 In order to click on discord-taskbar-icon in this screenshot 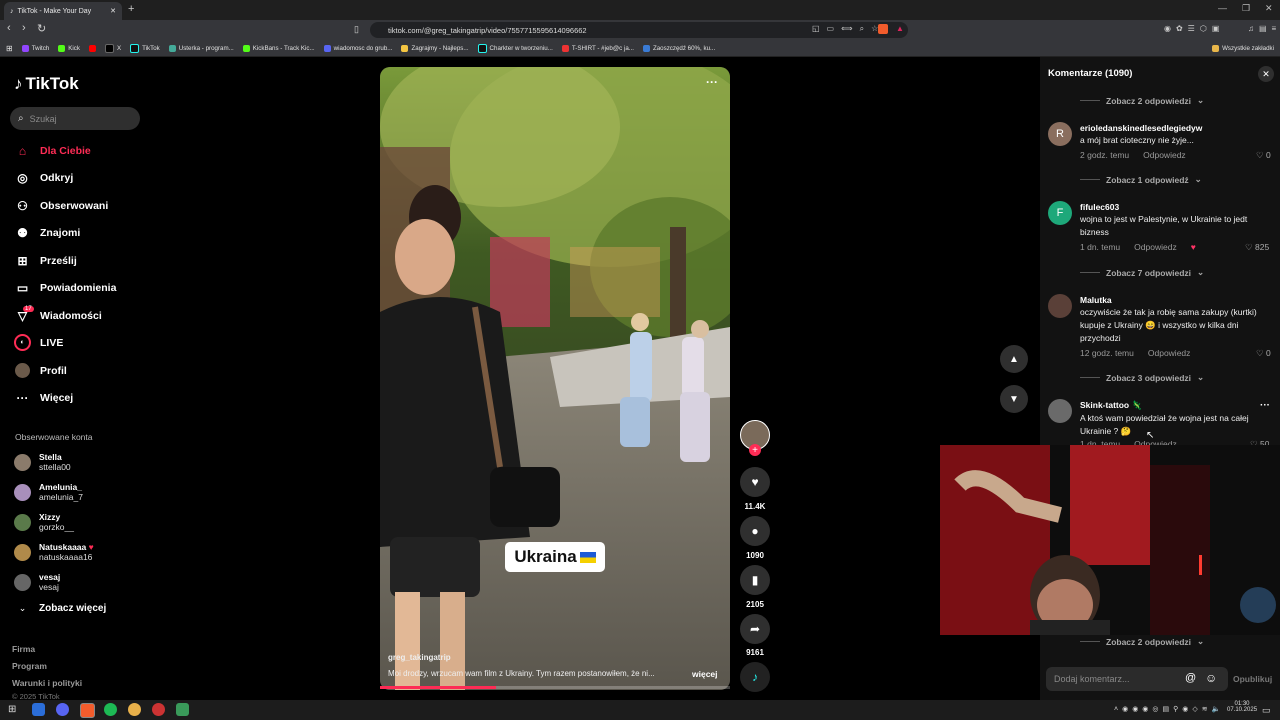, I will do `click(62, 709)`.